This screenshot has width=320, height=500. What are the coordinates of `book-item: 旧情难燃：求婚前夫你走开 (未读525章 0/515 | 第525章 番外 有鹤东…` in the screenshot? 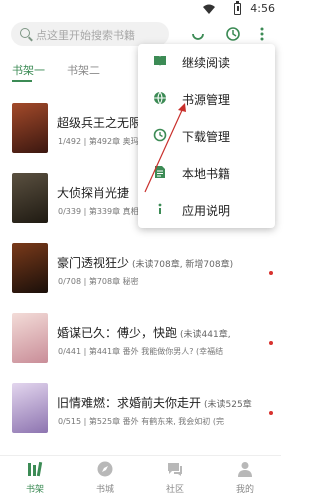 It's located at (140, 416).